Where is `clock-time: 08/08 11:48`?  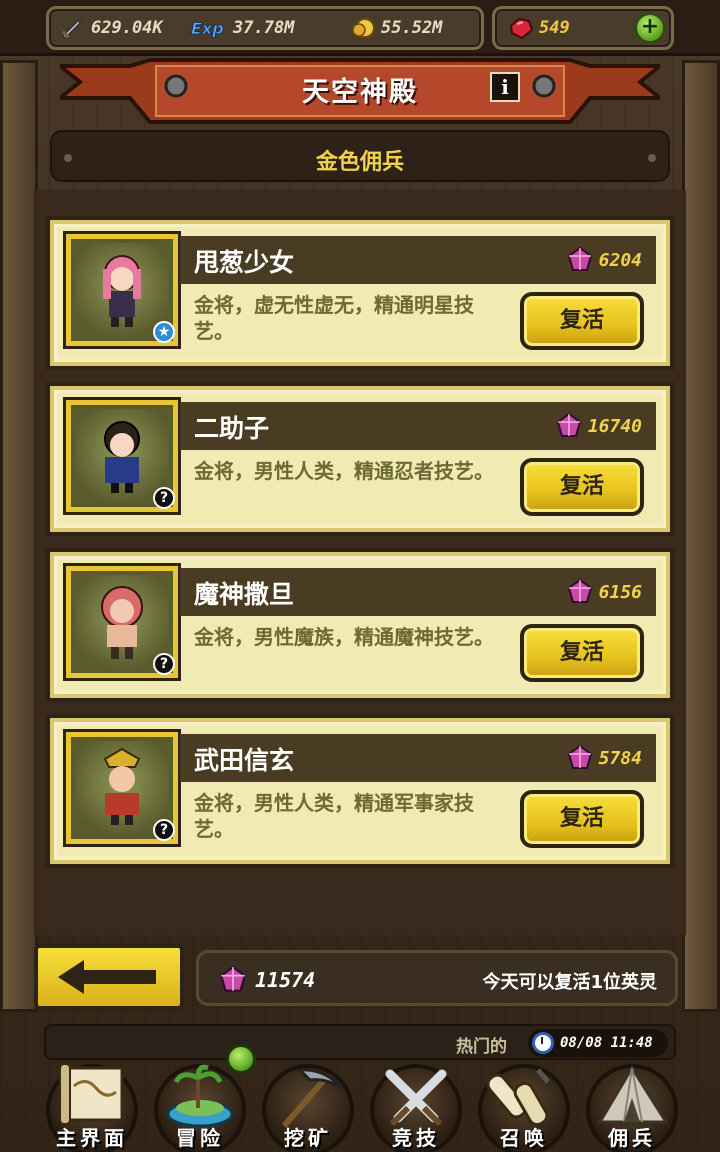
clock-time: 08/08 11:48 is located at coordinates (606, 1043).